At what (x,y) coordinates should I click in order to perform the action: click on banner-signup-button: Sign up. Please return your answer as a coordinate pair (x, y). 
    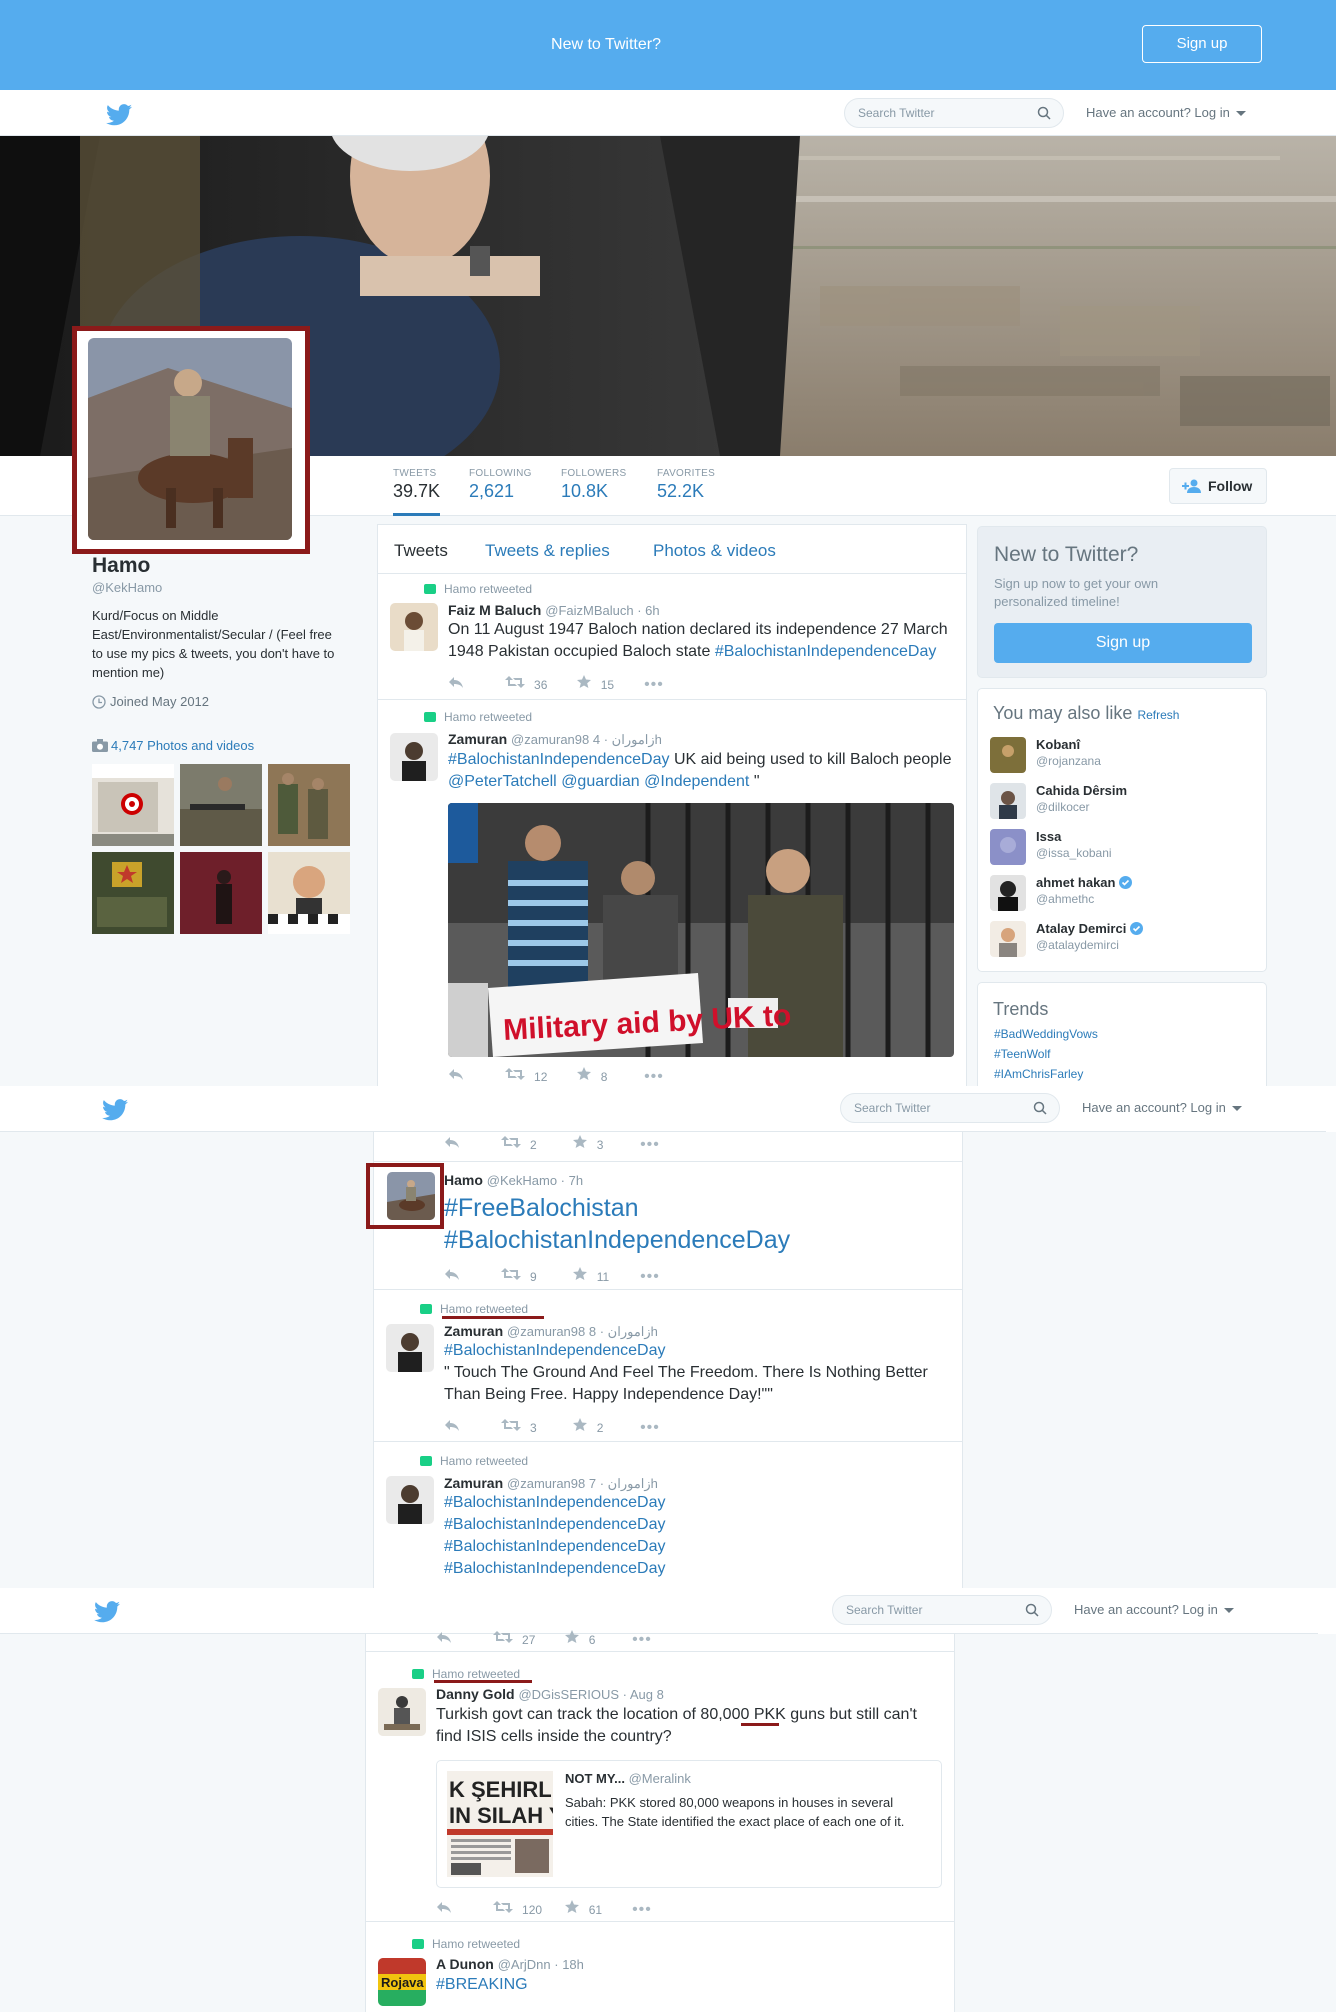
    Looking at the image, I should click on (1202, 44).